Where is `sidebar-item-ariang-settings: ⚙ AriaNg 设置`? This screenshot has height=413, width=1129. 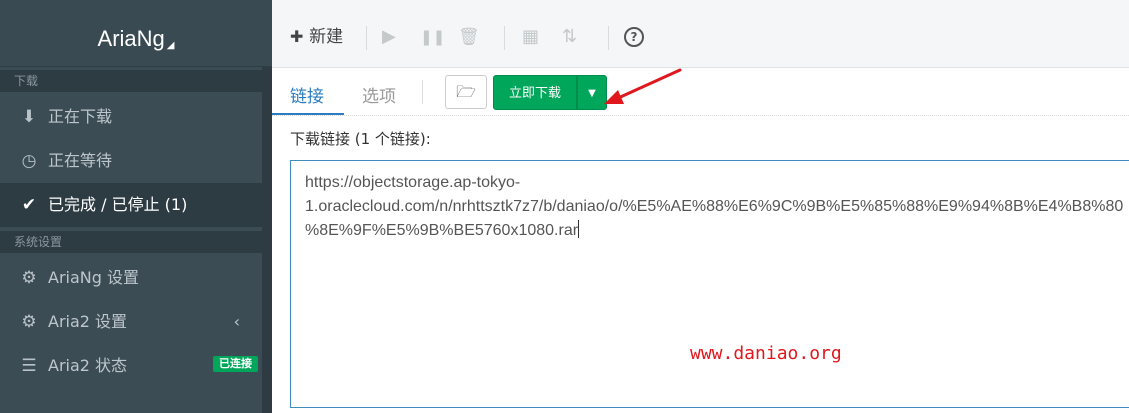 sidebar-item-ariang-settings: ⚙ AriaNg 设置 is located at coordinates (131, 278).